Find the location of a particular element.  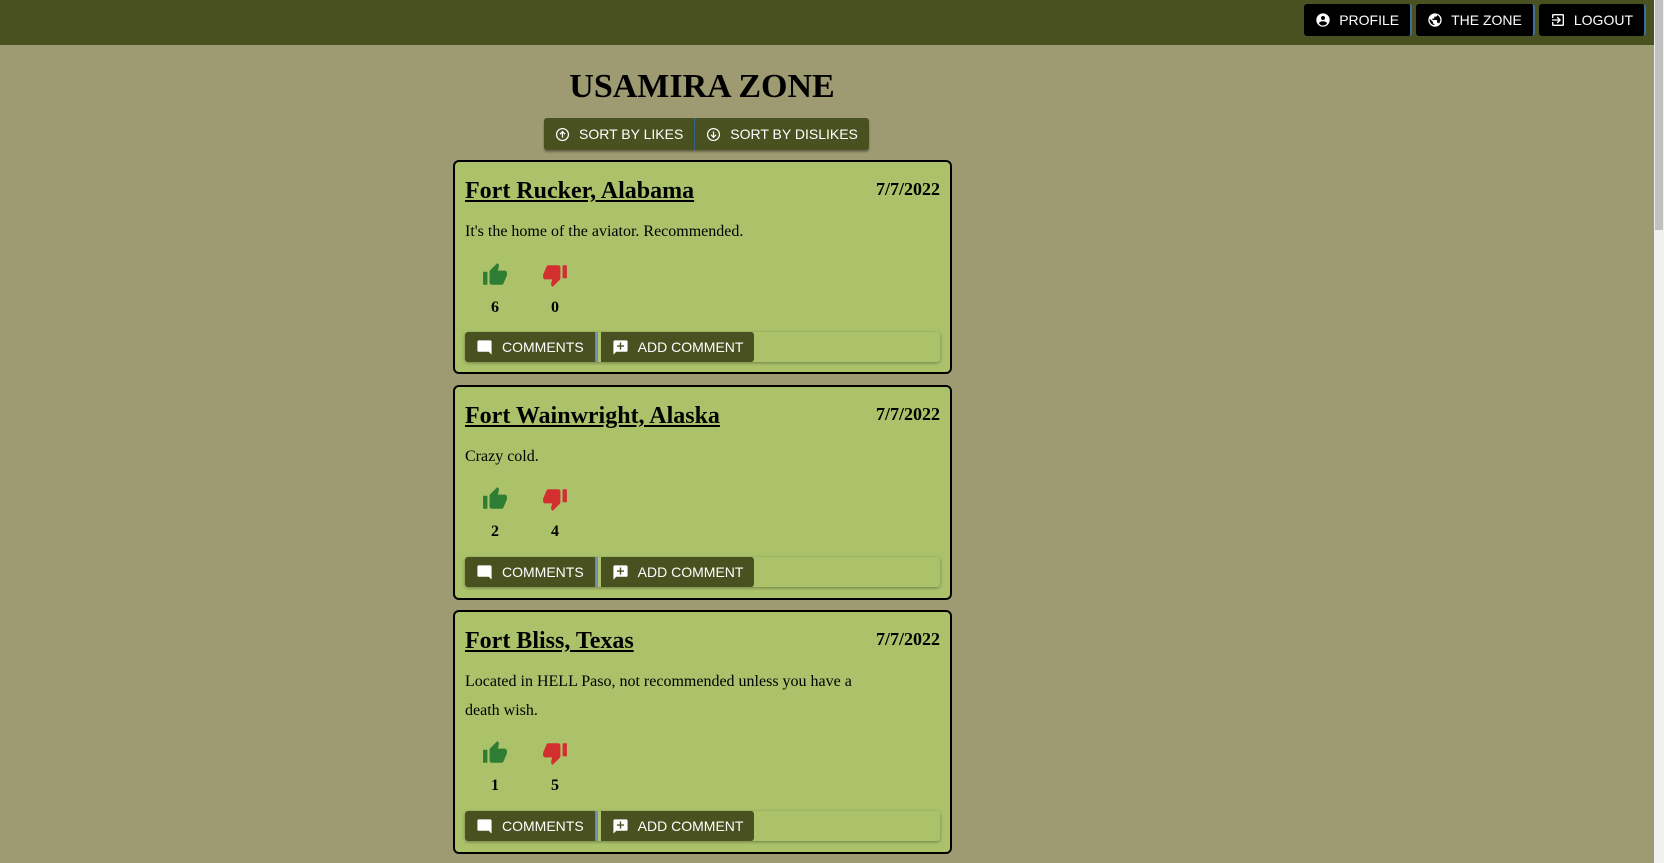

vertical-scrollbar is located at coordinates (1659, 431).